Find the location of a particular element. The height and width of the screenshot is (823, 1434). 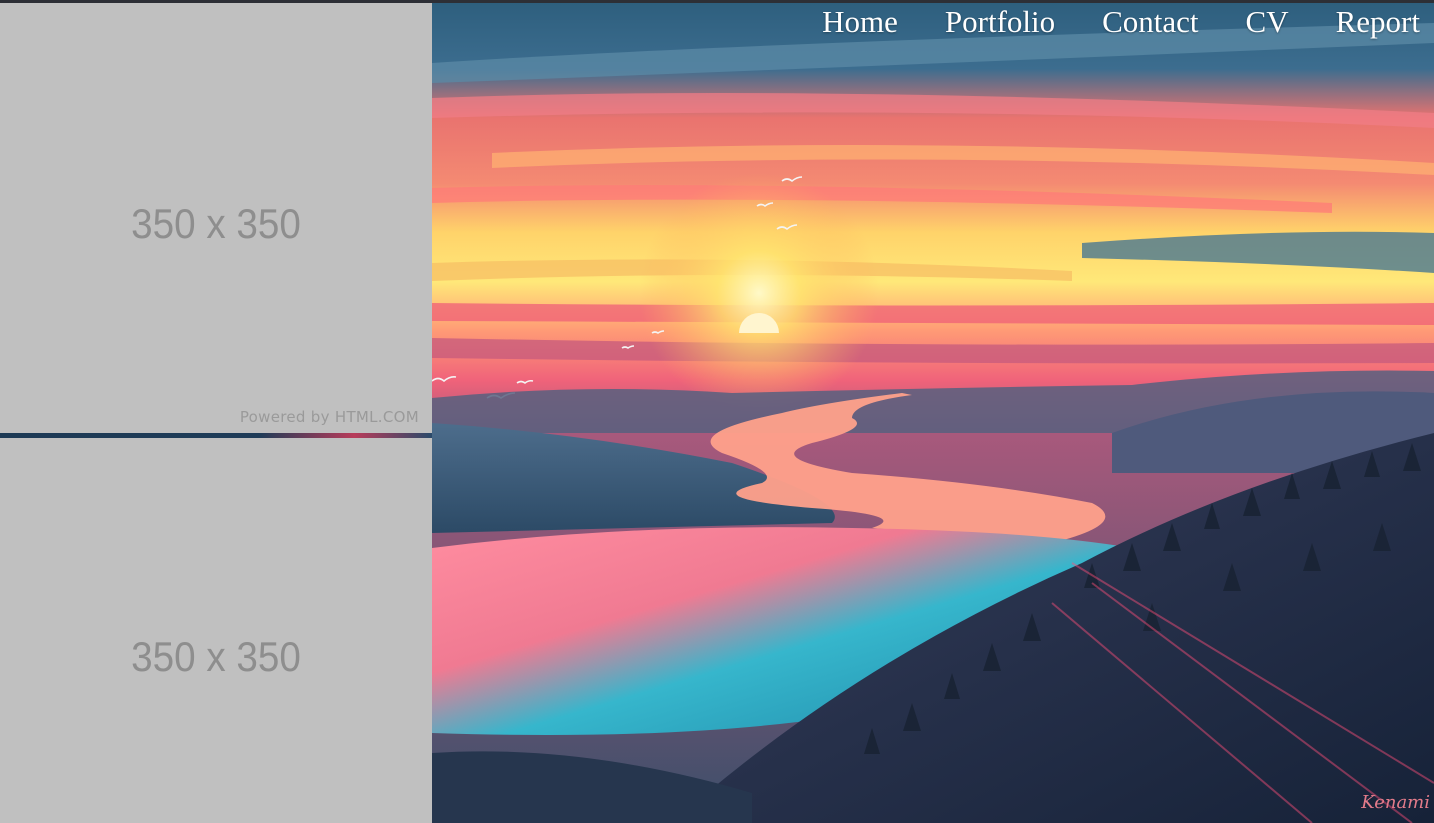

placeholder-image-bottom: 350 x 350 is located at coordinates (216, 630).